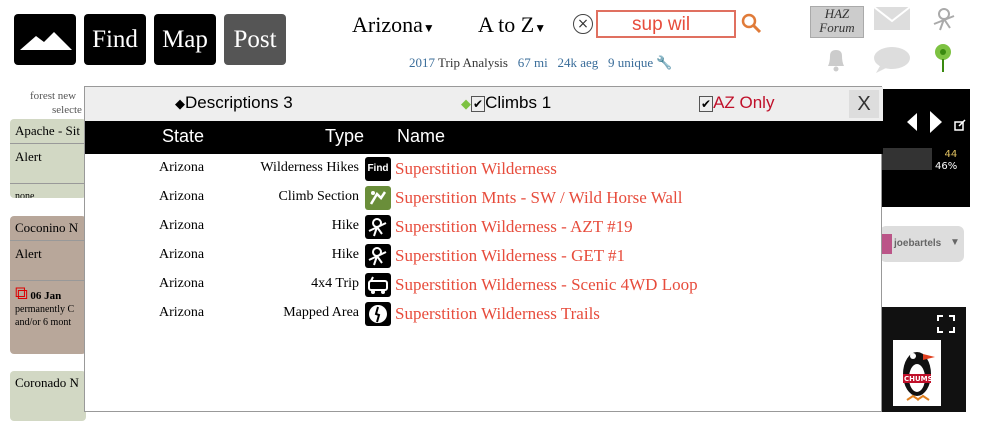  What do you see at coordinates (321, 312) in the screenshot?
I see `row-type: Mapped Area` at bounding box center [321, 312].